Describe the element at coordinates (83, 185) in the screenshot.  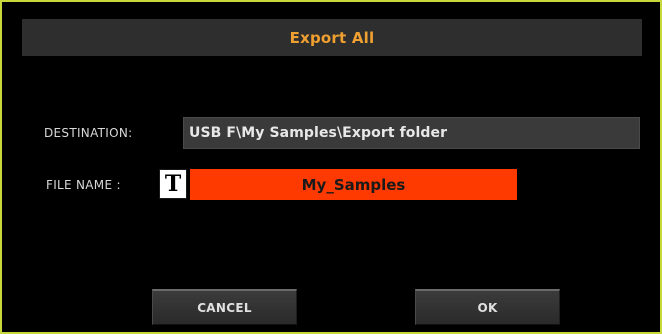
I see `file-name-label: FILE NAME :` at that location.